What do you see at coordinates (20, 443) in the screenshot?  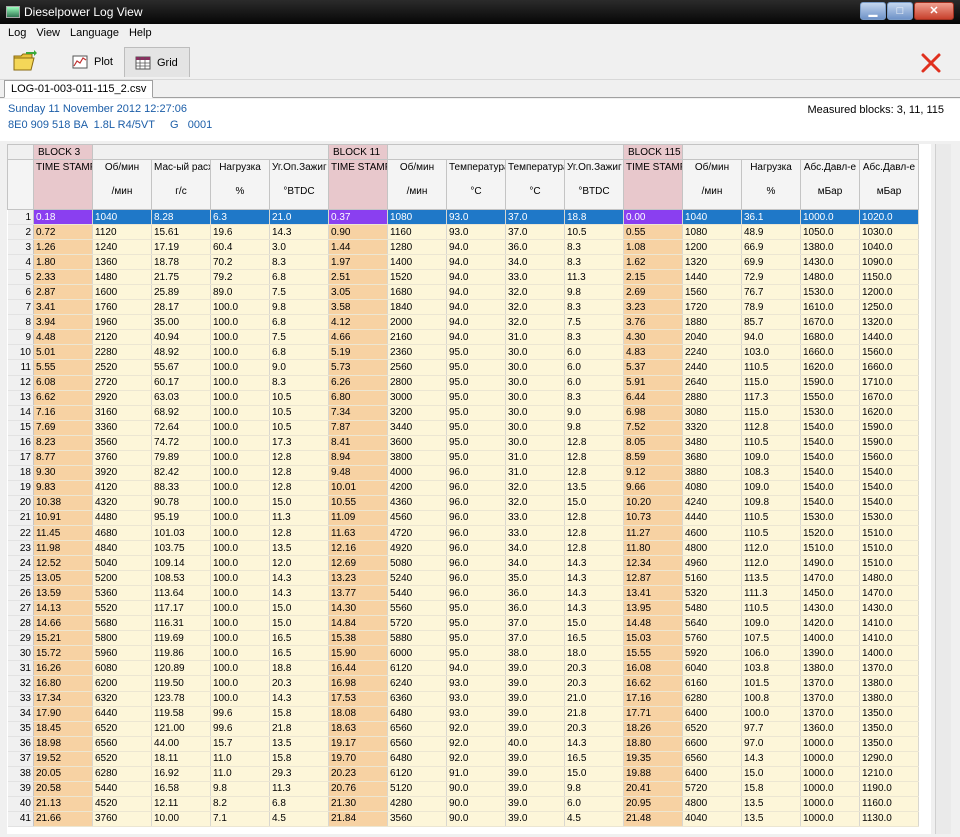 I see `row-number: 16` at bounding box center [20, 443].